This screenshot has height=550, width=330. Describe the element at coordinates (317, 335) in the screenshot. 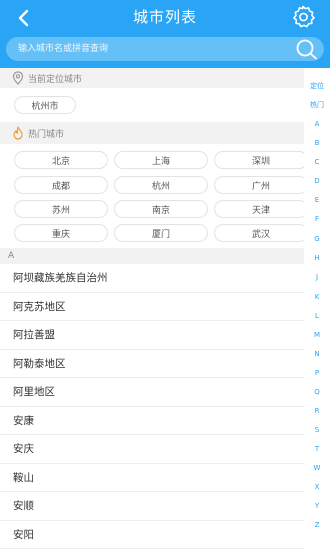

I see `index-item-m: M` at that location.